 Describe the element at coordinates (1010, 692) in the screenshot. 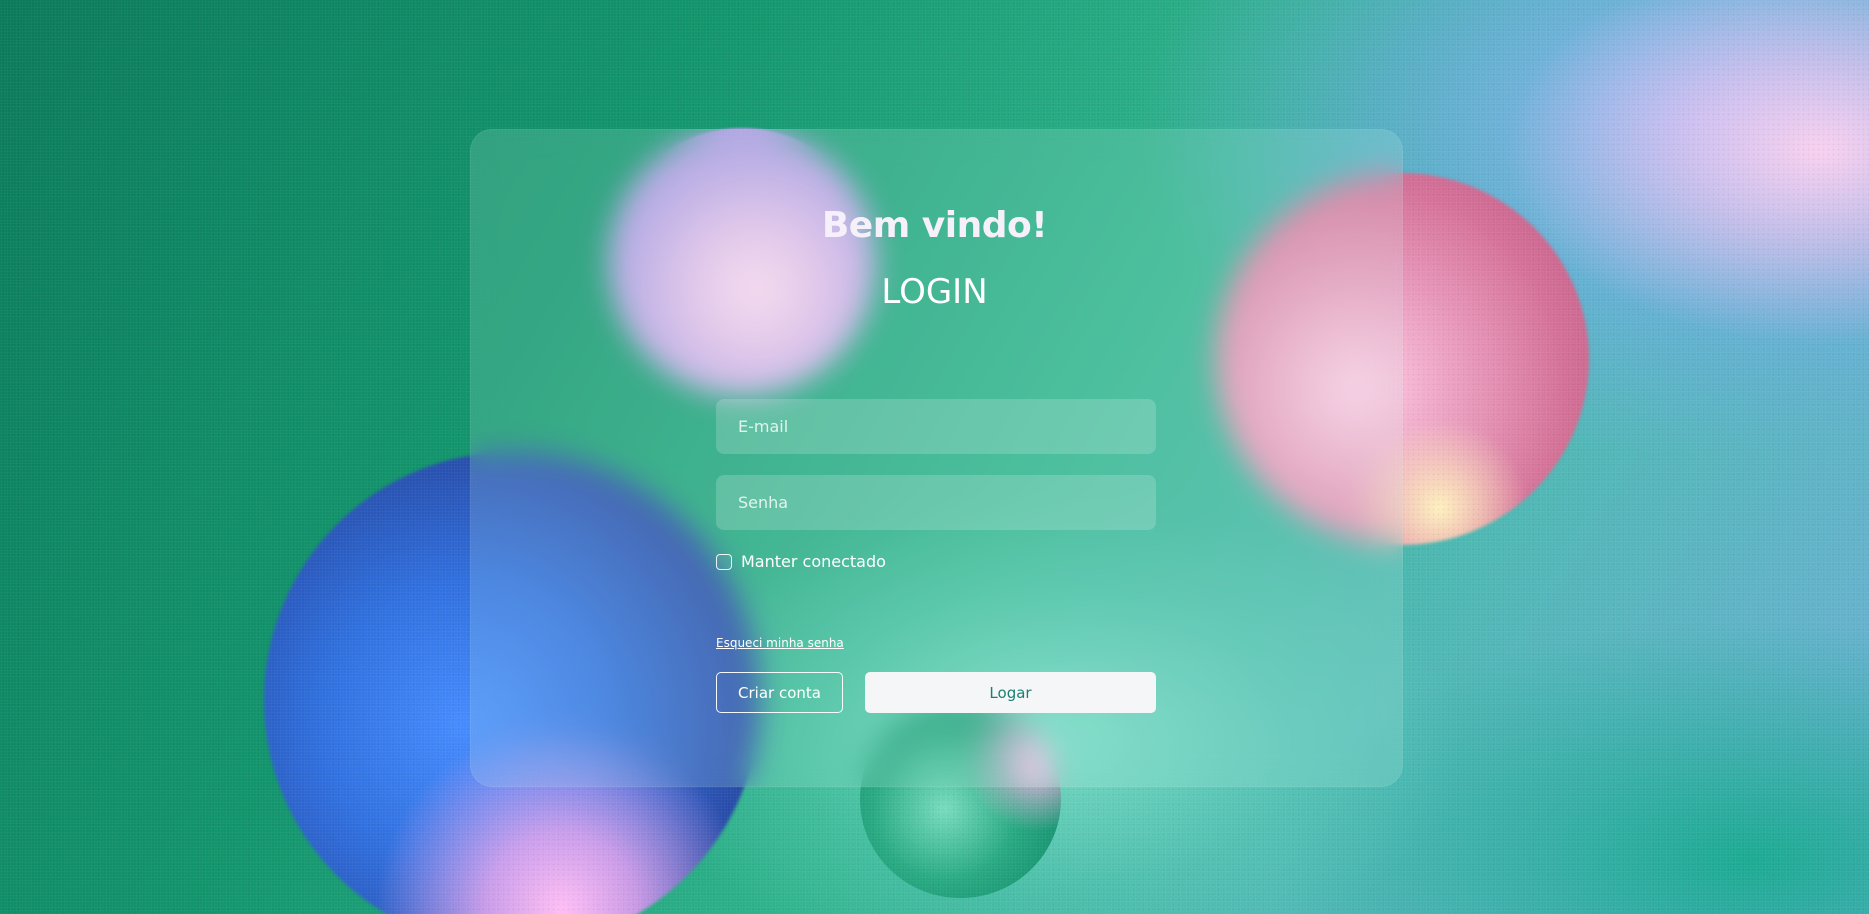

I see `login-button: Logar` at that location.